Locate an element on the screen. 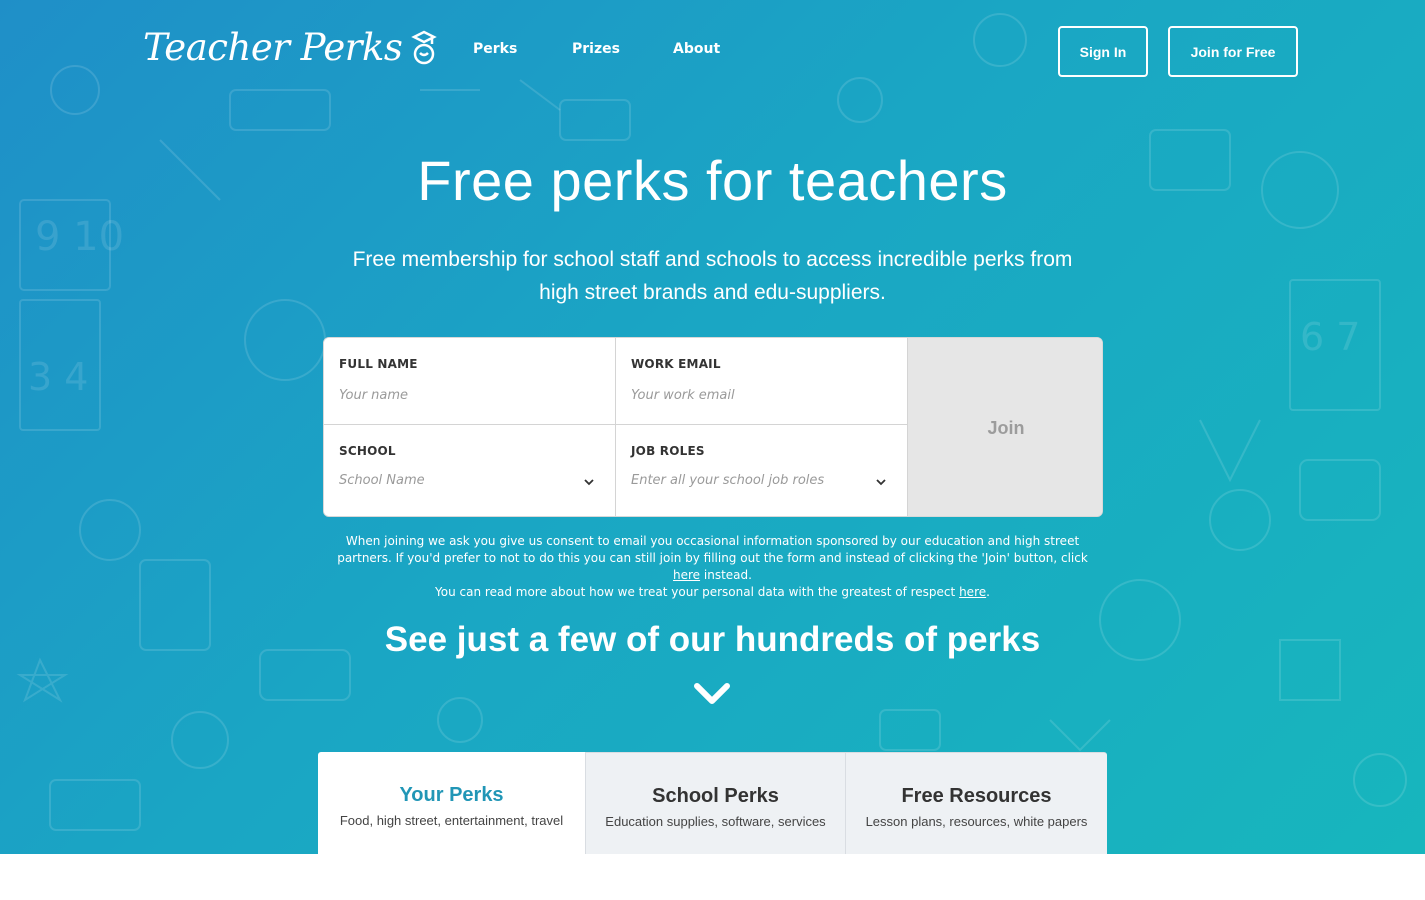 The image size is (1425, 900). site-logo: Teacher Perks is located at coordinates (290, 48).